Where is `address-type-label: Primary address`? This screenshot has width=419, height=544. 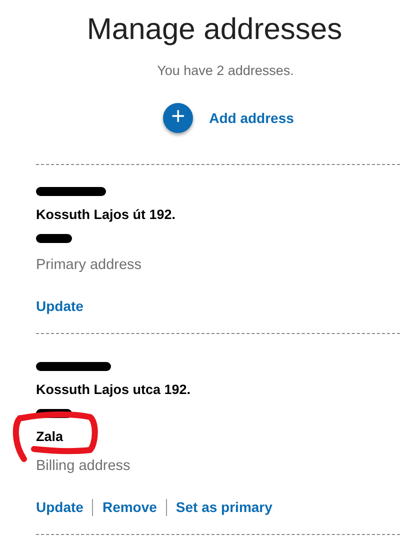 address-type-label: Primary address is located at coordinates (89, 265).